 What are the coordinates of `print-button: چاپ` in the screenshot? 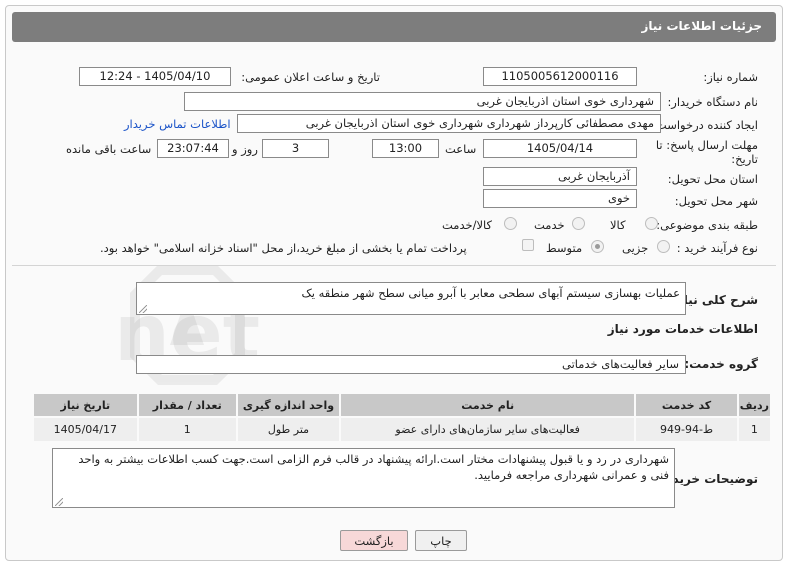 It's located at (441, 540).